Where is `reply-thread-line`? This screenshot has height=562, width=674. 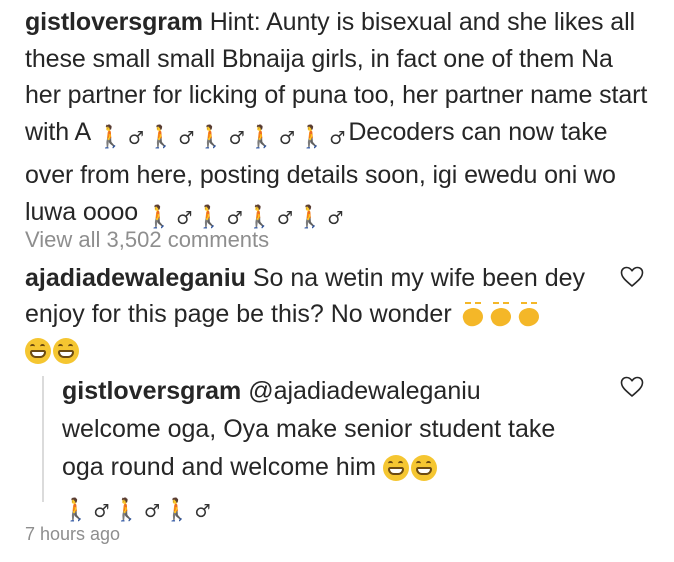 reply-thread-line is located at coordinates (43, 439).